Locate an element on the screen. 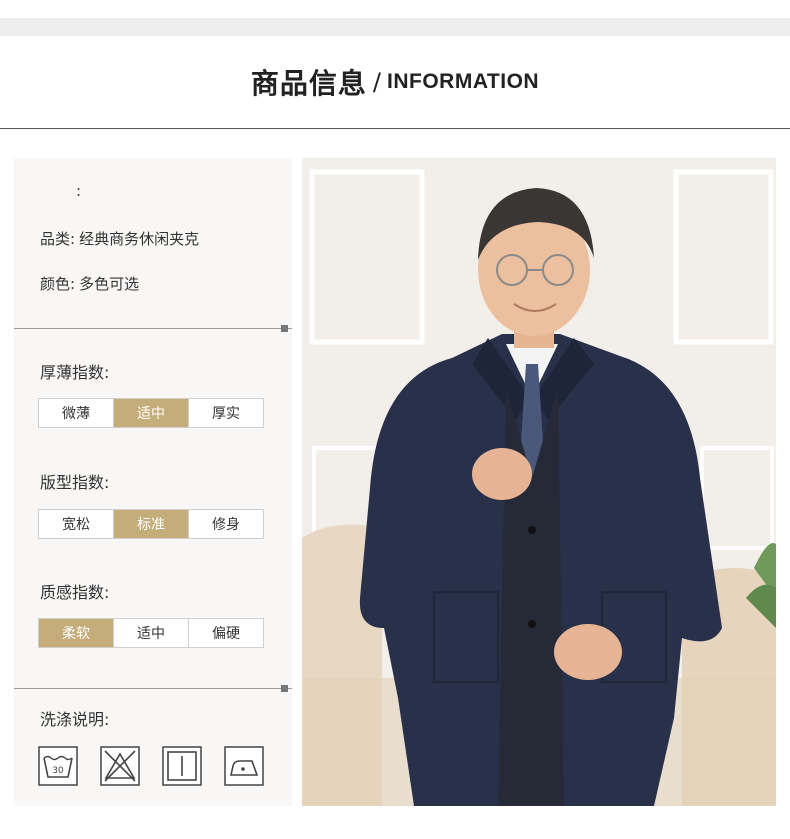 The height and width of the screenshot is (839, 790). texture-option-medium: 适中 is located at coordinates (151, 633).